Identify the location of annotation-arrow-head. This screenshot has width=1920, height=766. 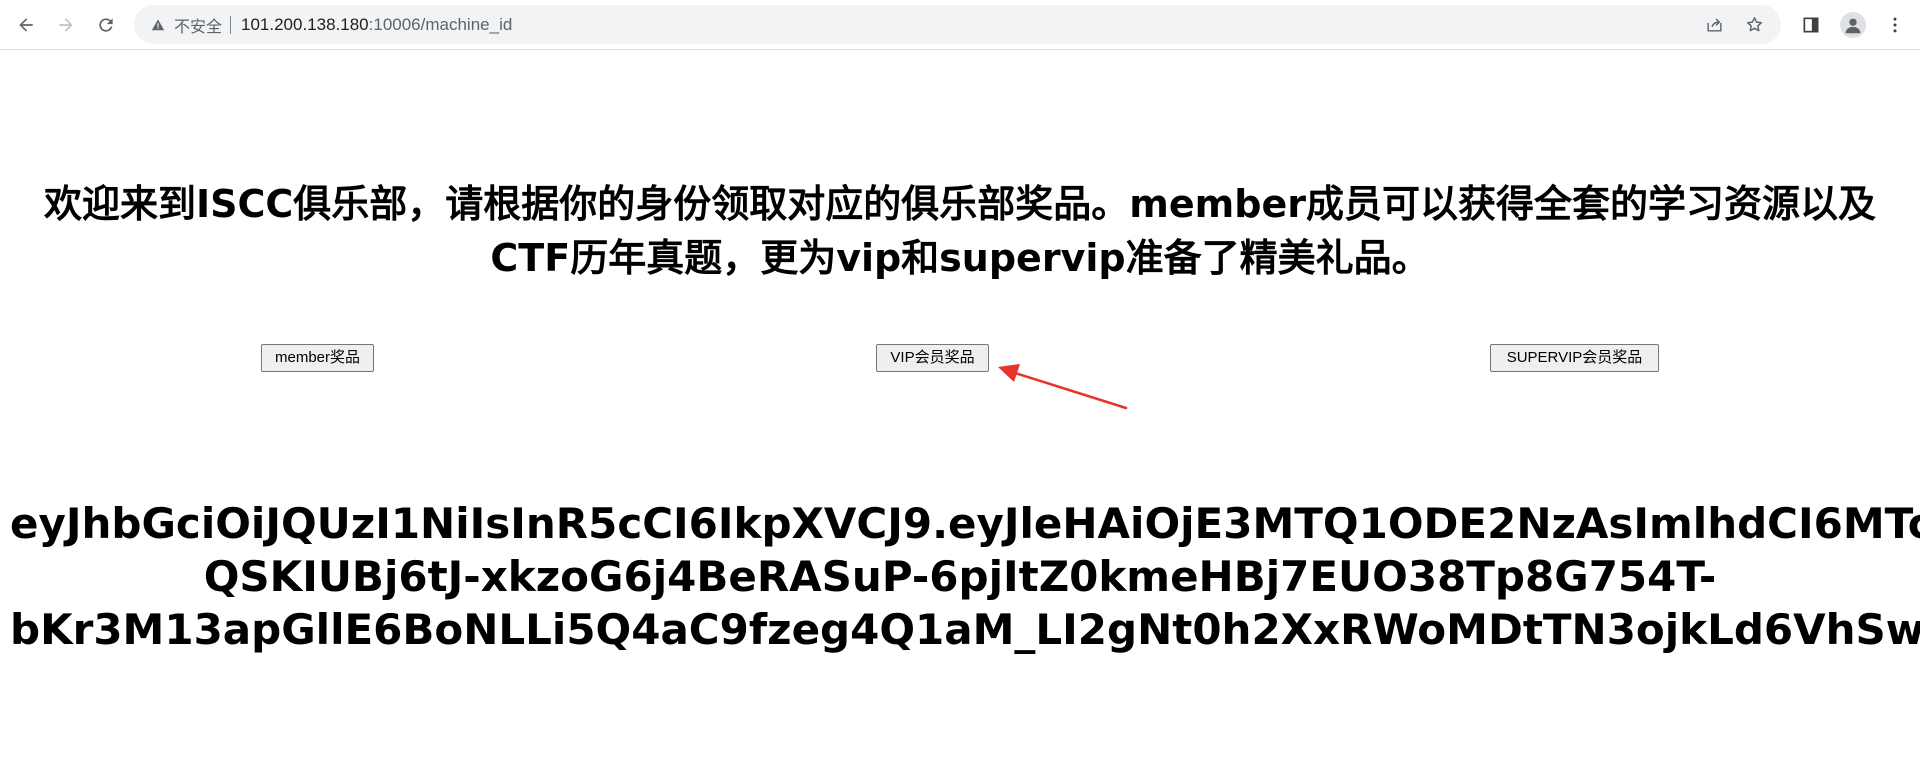
(1009, 373).